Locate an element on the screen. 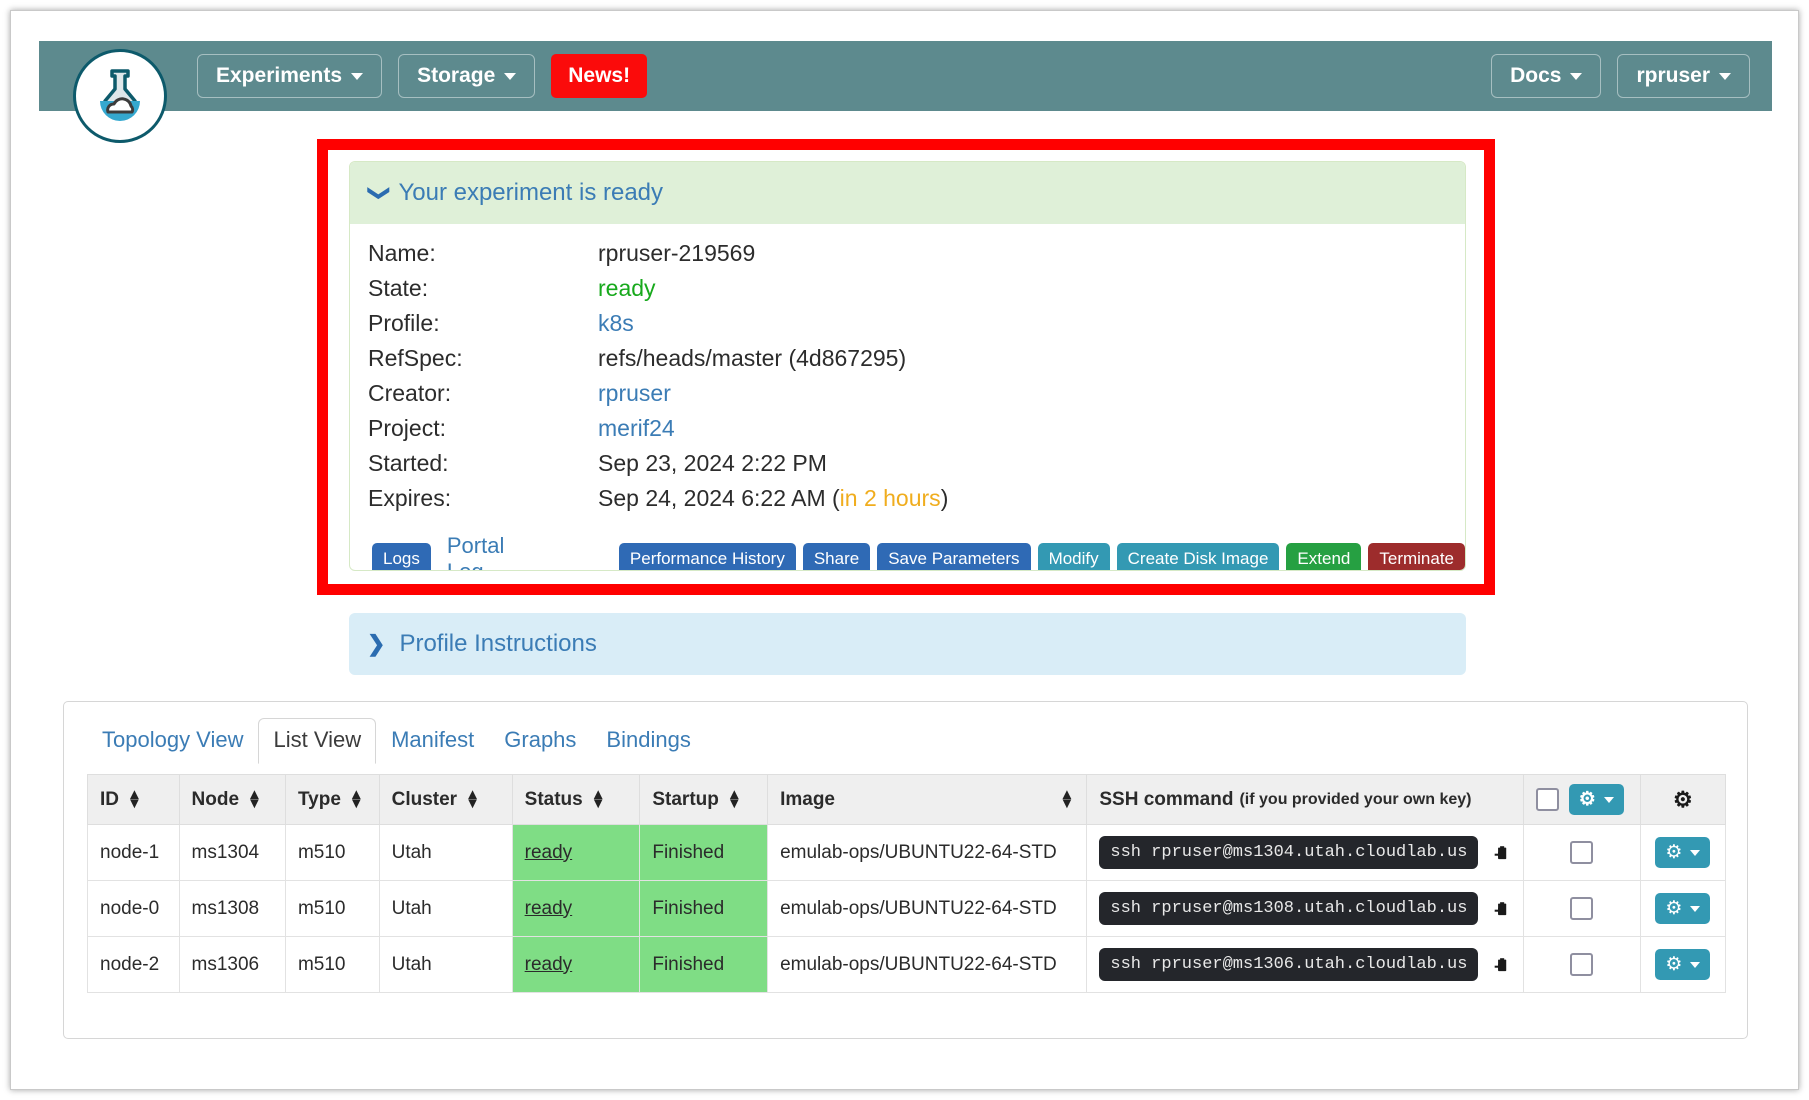 Image resolution: width=1809 pixels, height=1100 pixels. tab-bindings: Bindings is located at coordinates (648, 741).